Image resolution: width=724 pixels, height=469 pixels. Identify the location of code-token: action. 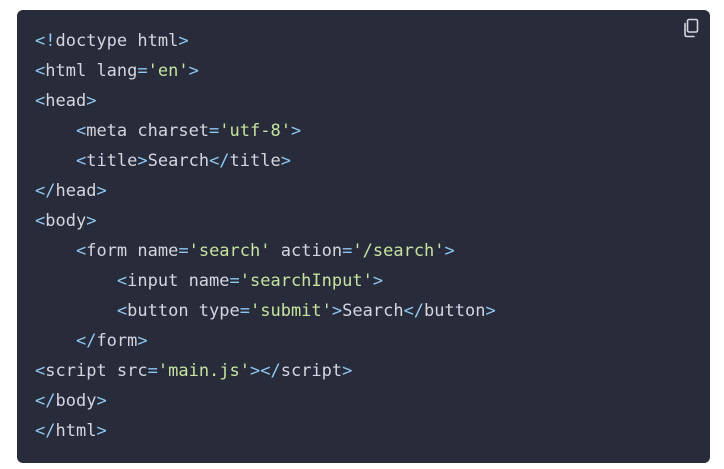
(311, 251).